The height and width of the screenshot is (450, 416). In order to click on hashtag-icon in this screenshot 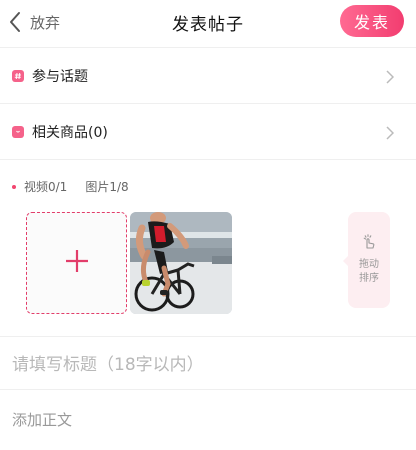, I will do `click(18, 76)`.